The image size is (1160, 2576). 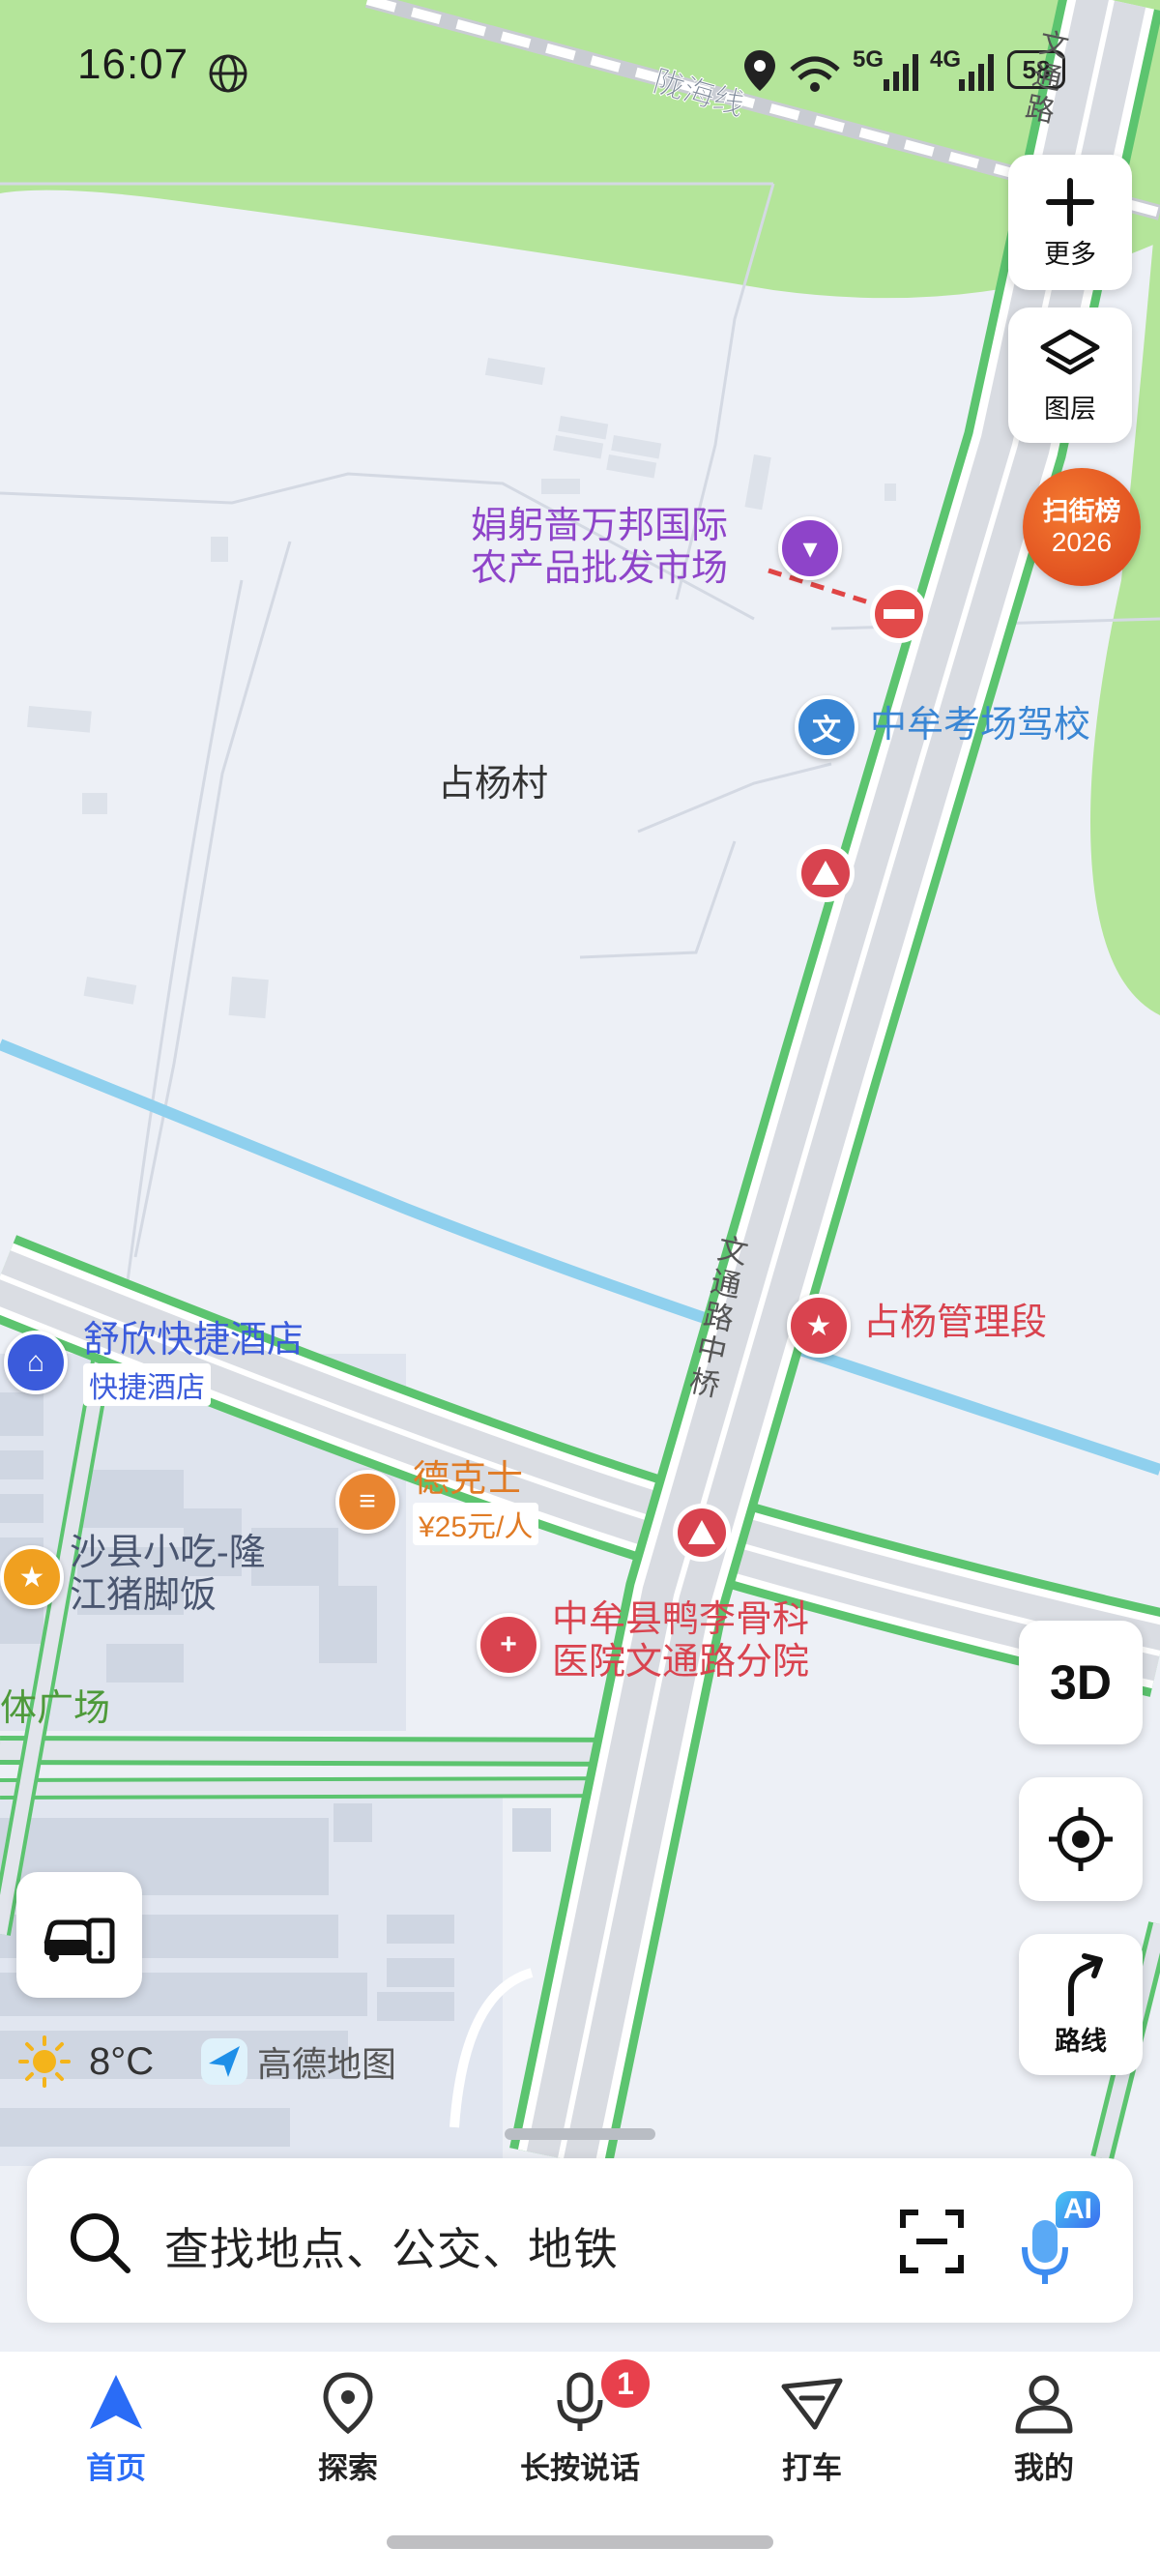 I want to click on scan-badge-year: 2026, so click(x=1082, y=542).